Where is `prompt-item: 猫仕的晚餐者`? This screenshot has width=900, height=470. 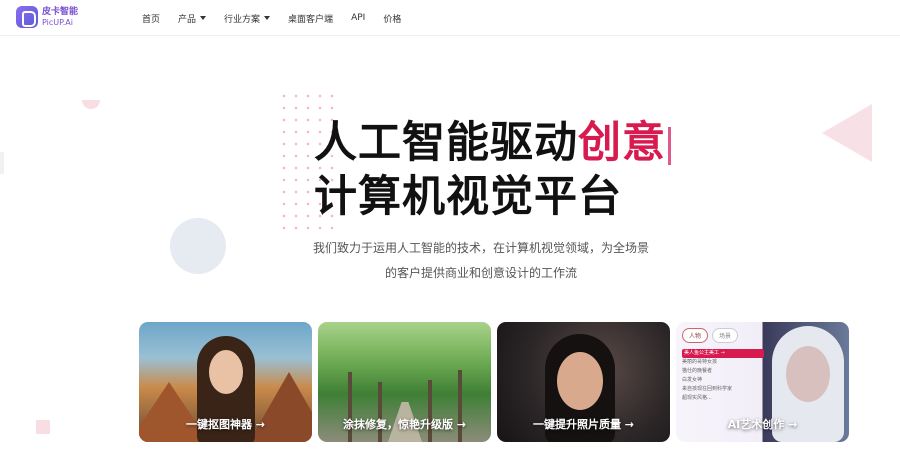 prompt-item: 猫仕的晚餐者 is located at coordinates (697, 371).